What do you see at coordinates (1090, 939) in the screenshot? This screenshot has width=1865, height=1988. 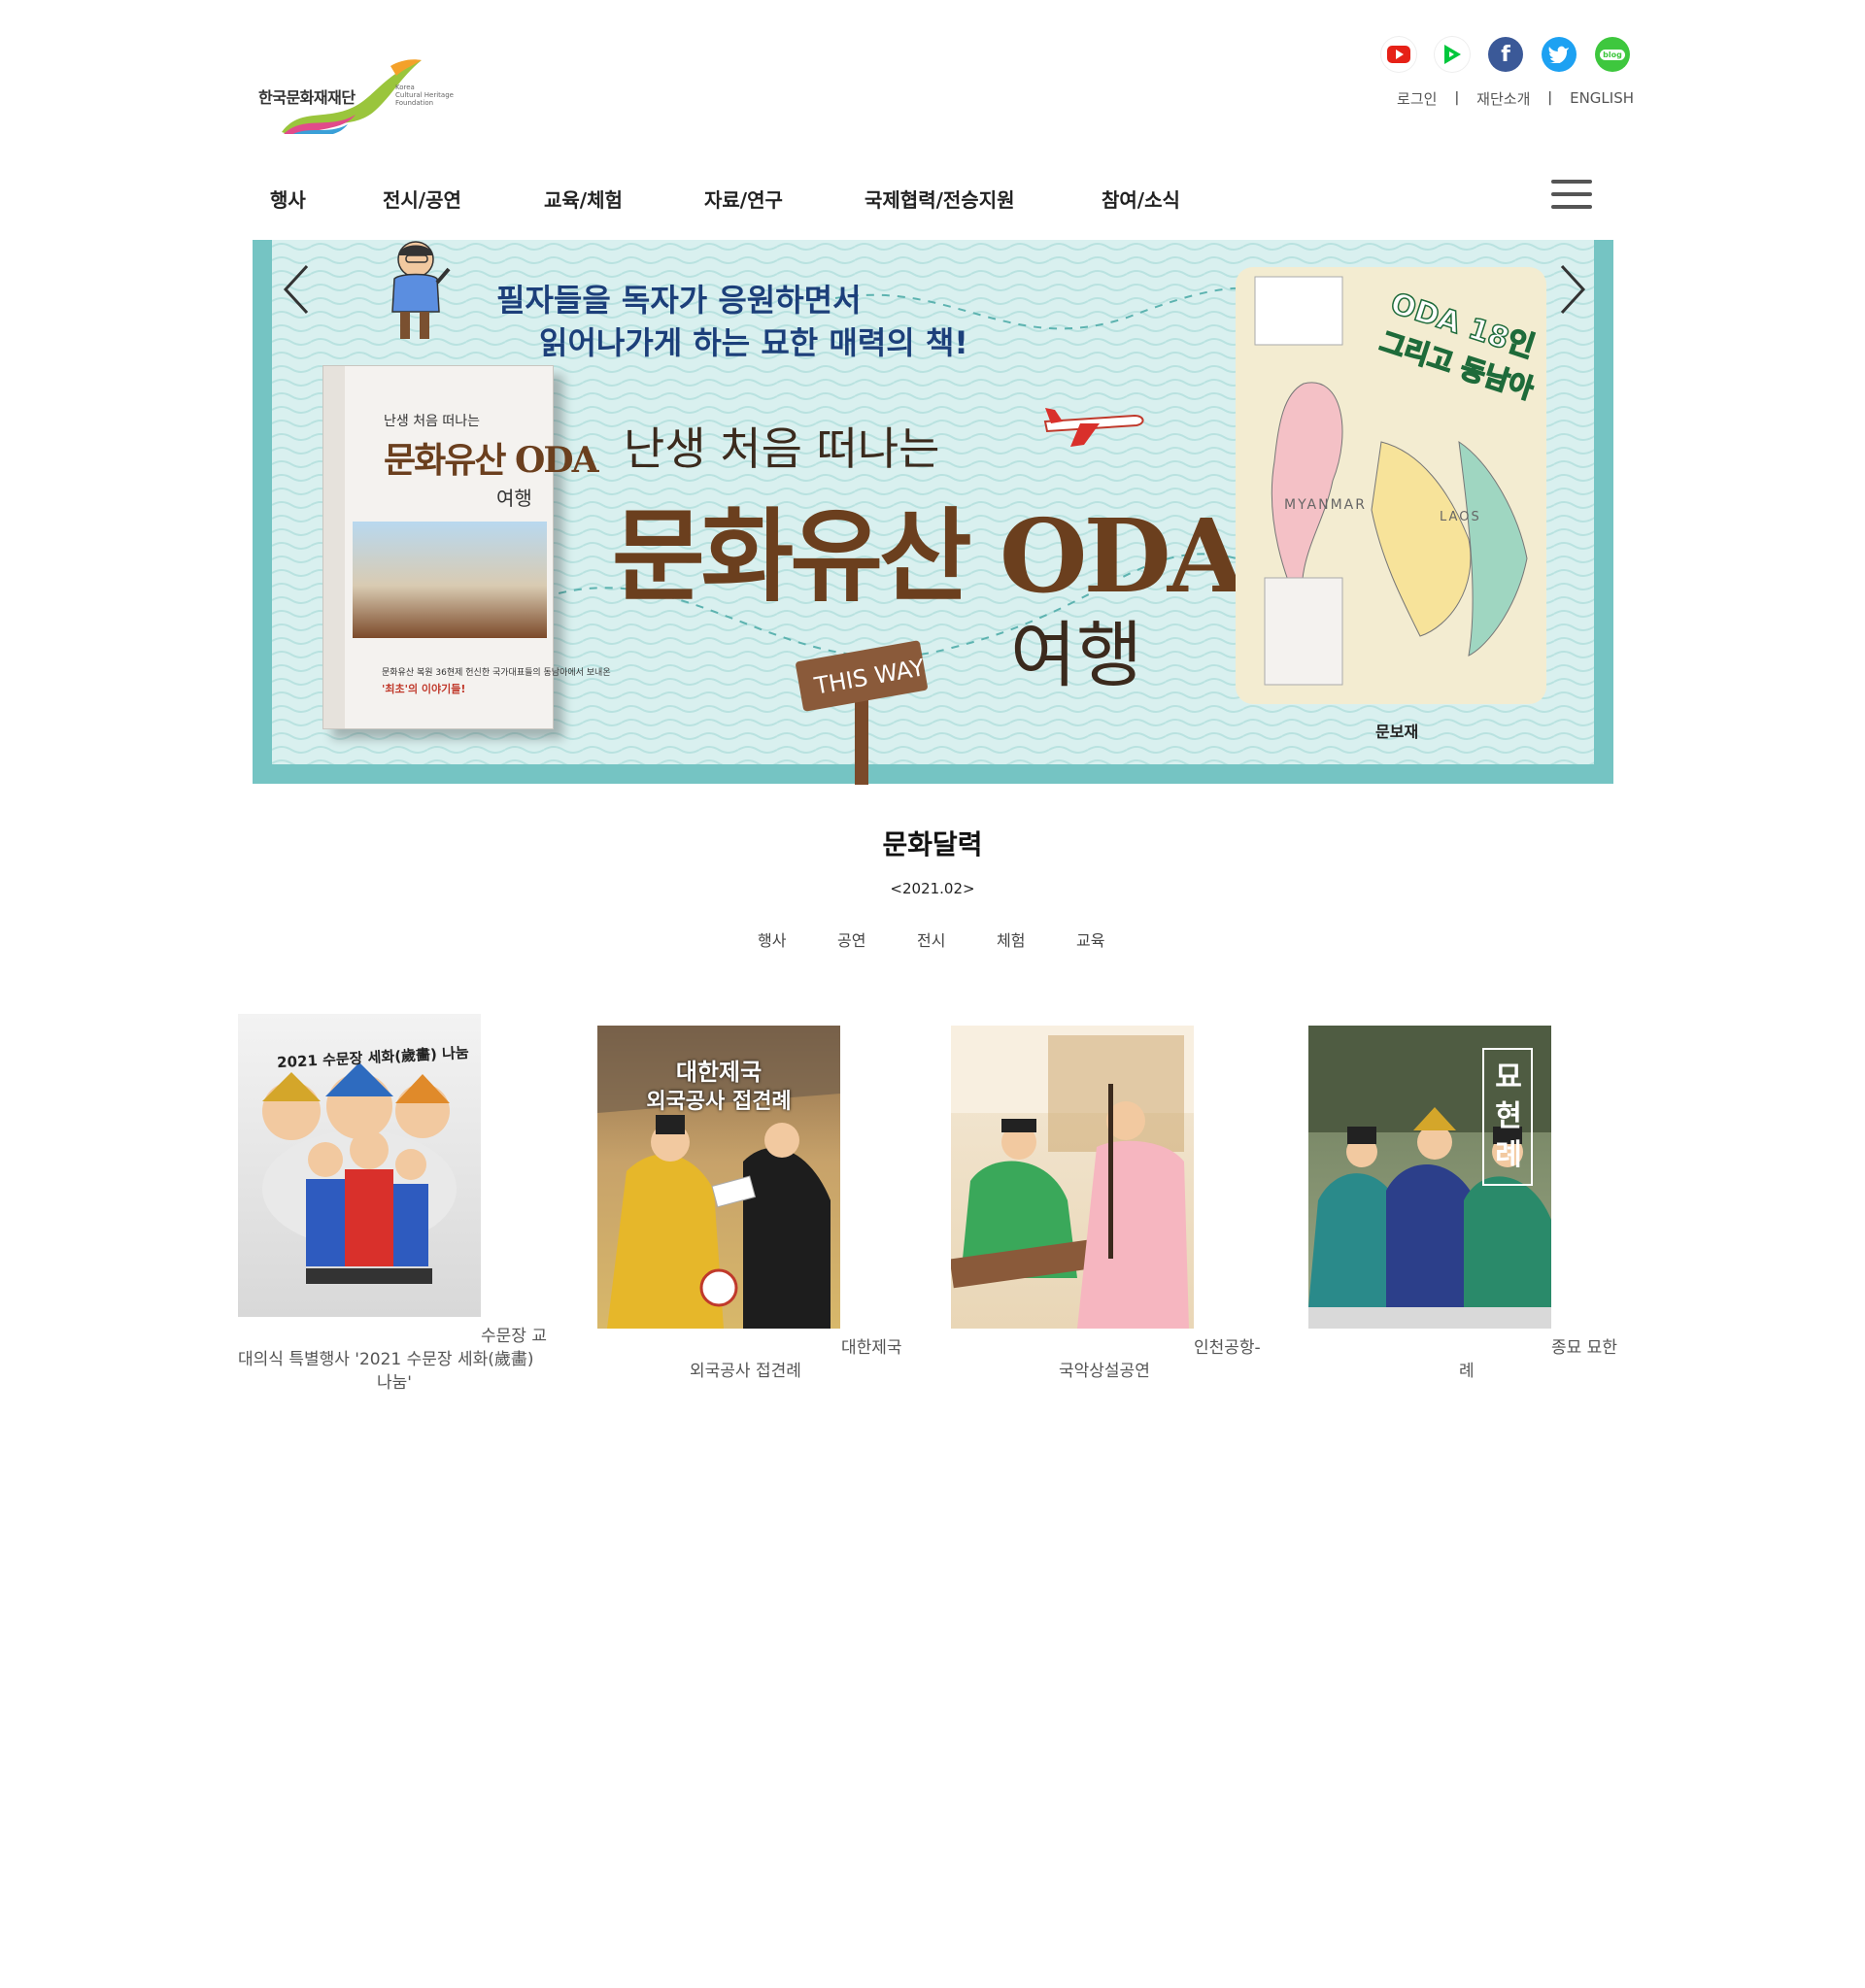 I see `tab-education: 교육` at bounding box center [1090, 939].